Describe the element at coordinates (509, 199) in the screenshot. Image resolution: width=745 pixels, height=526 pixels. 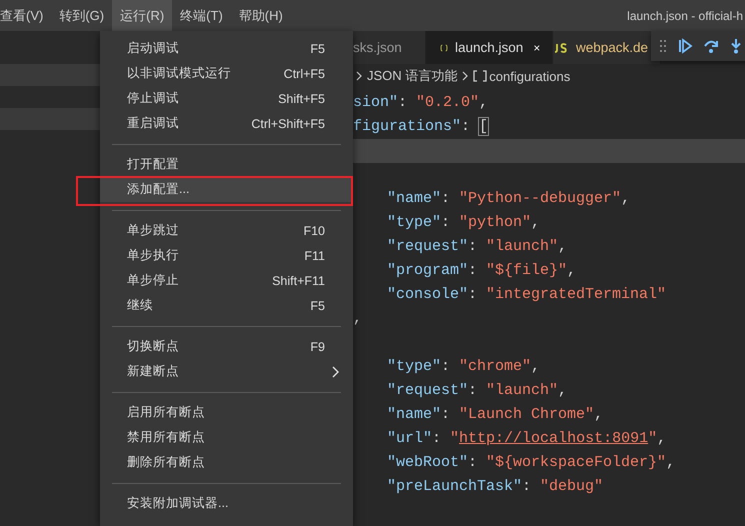
I see `code-line: "name": "Python--debugger",` at that location.